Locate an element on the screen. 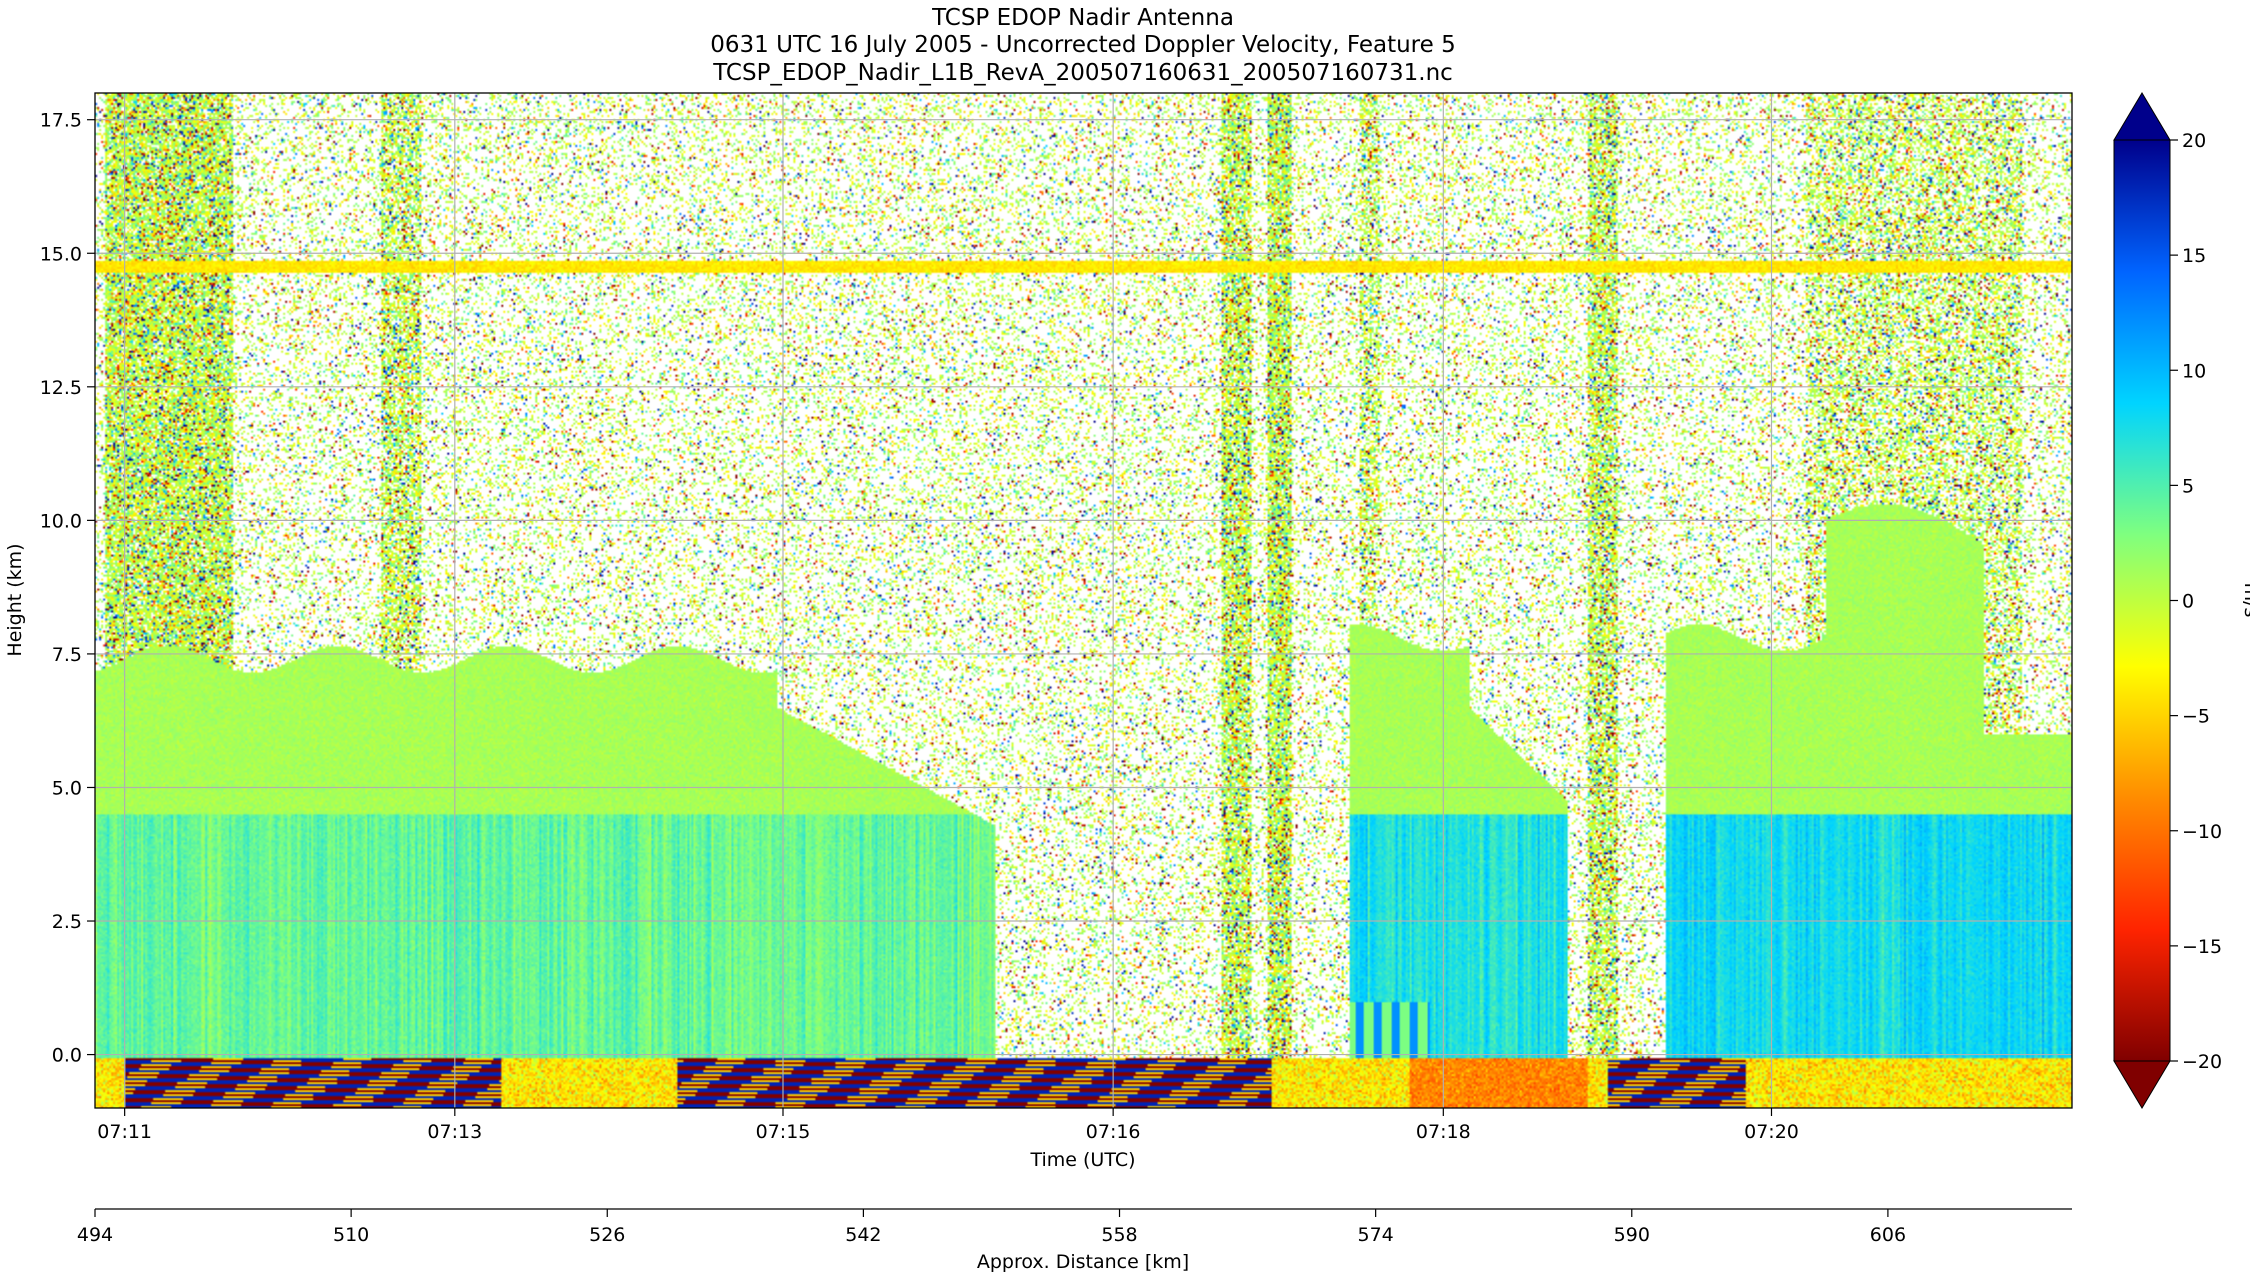  y-axis-label: Height (km) is located at coordinates (15, 599).